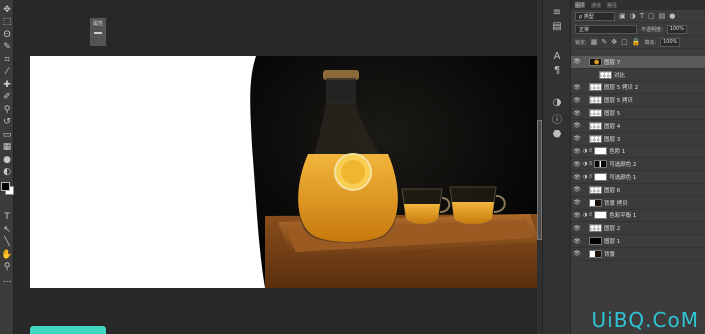 The width and height of the screenshot is (705, 334). Describe the element at coordinates (651, 16) in the screenshot. I see `filter-shape-icon: ▢` at that location.